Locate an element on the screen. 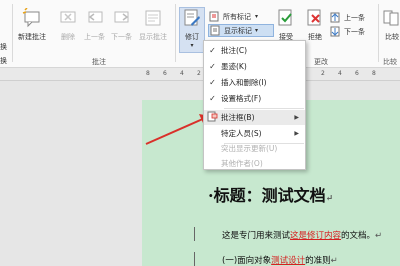 This screenshot has height=266, width=400. menu-item-comments: ✓ 批注(C) is located at coordinates (254, 50).